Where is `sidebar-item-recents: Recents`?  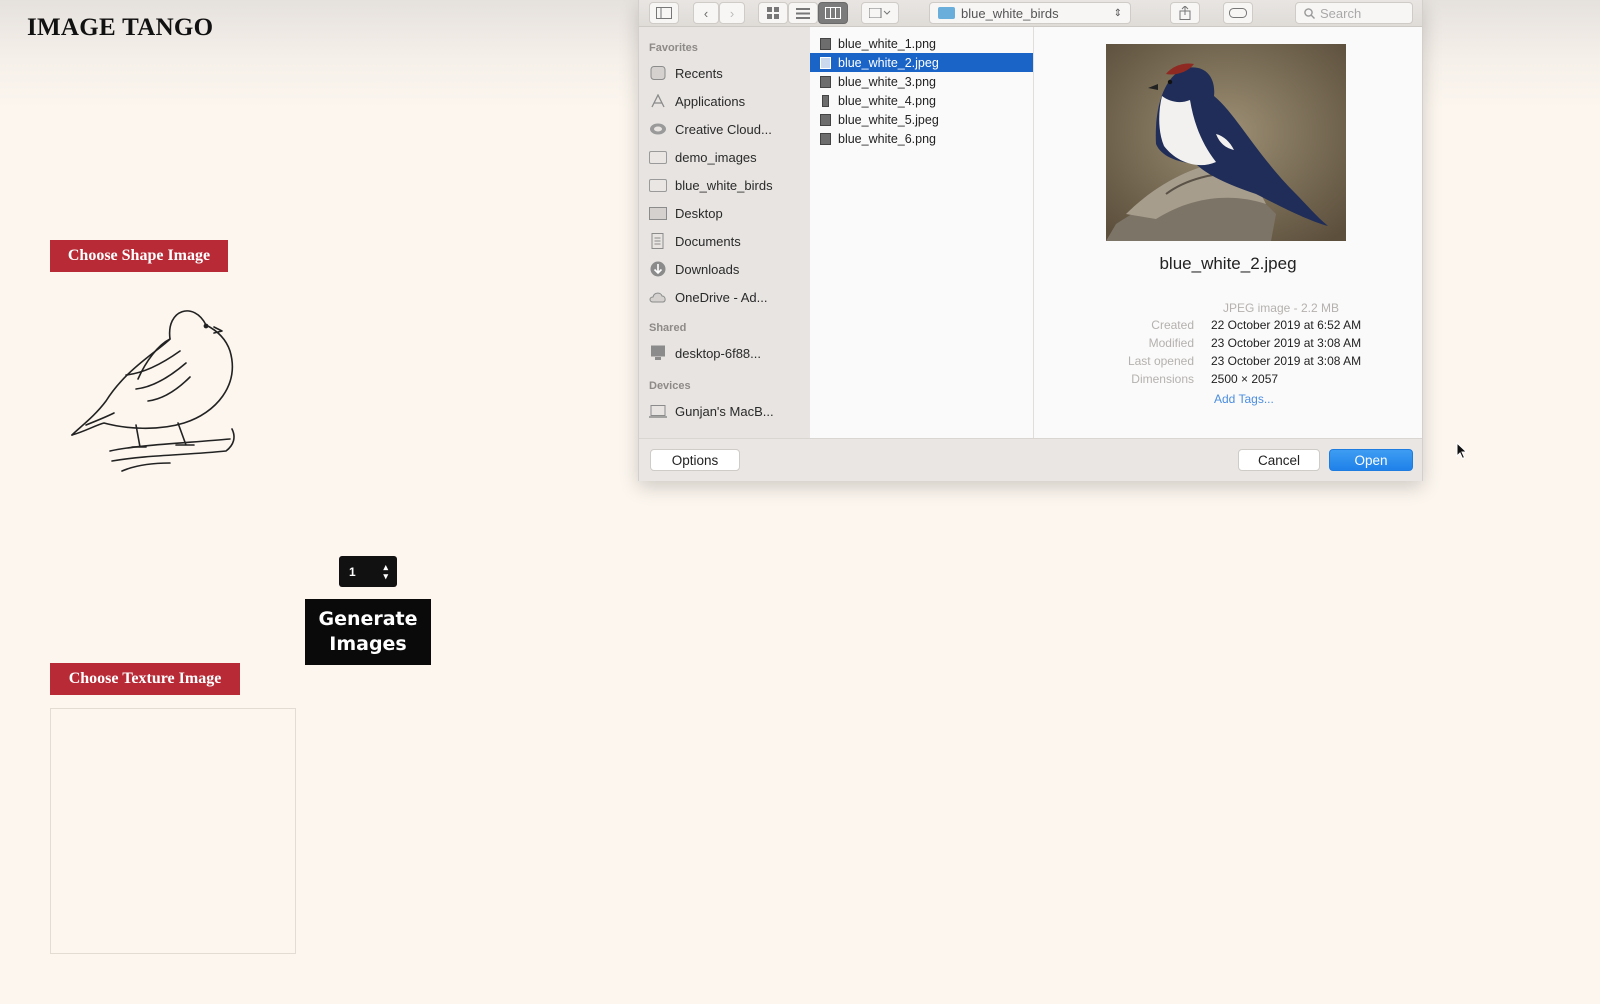
sidebar-item-recents: Recents is located at coordinates (686, 73).